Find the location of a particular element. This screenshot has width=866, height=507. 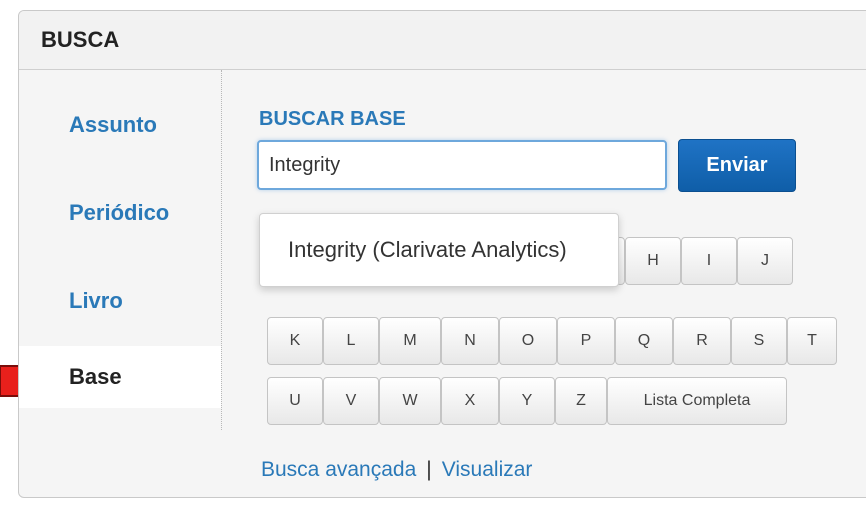

full-list-button: Lista Completa is located at coordinates (697, 401).